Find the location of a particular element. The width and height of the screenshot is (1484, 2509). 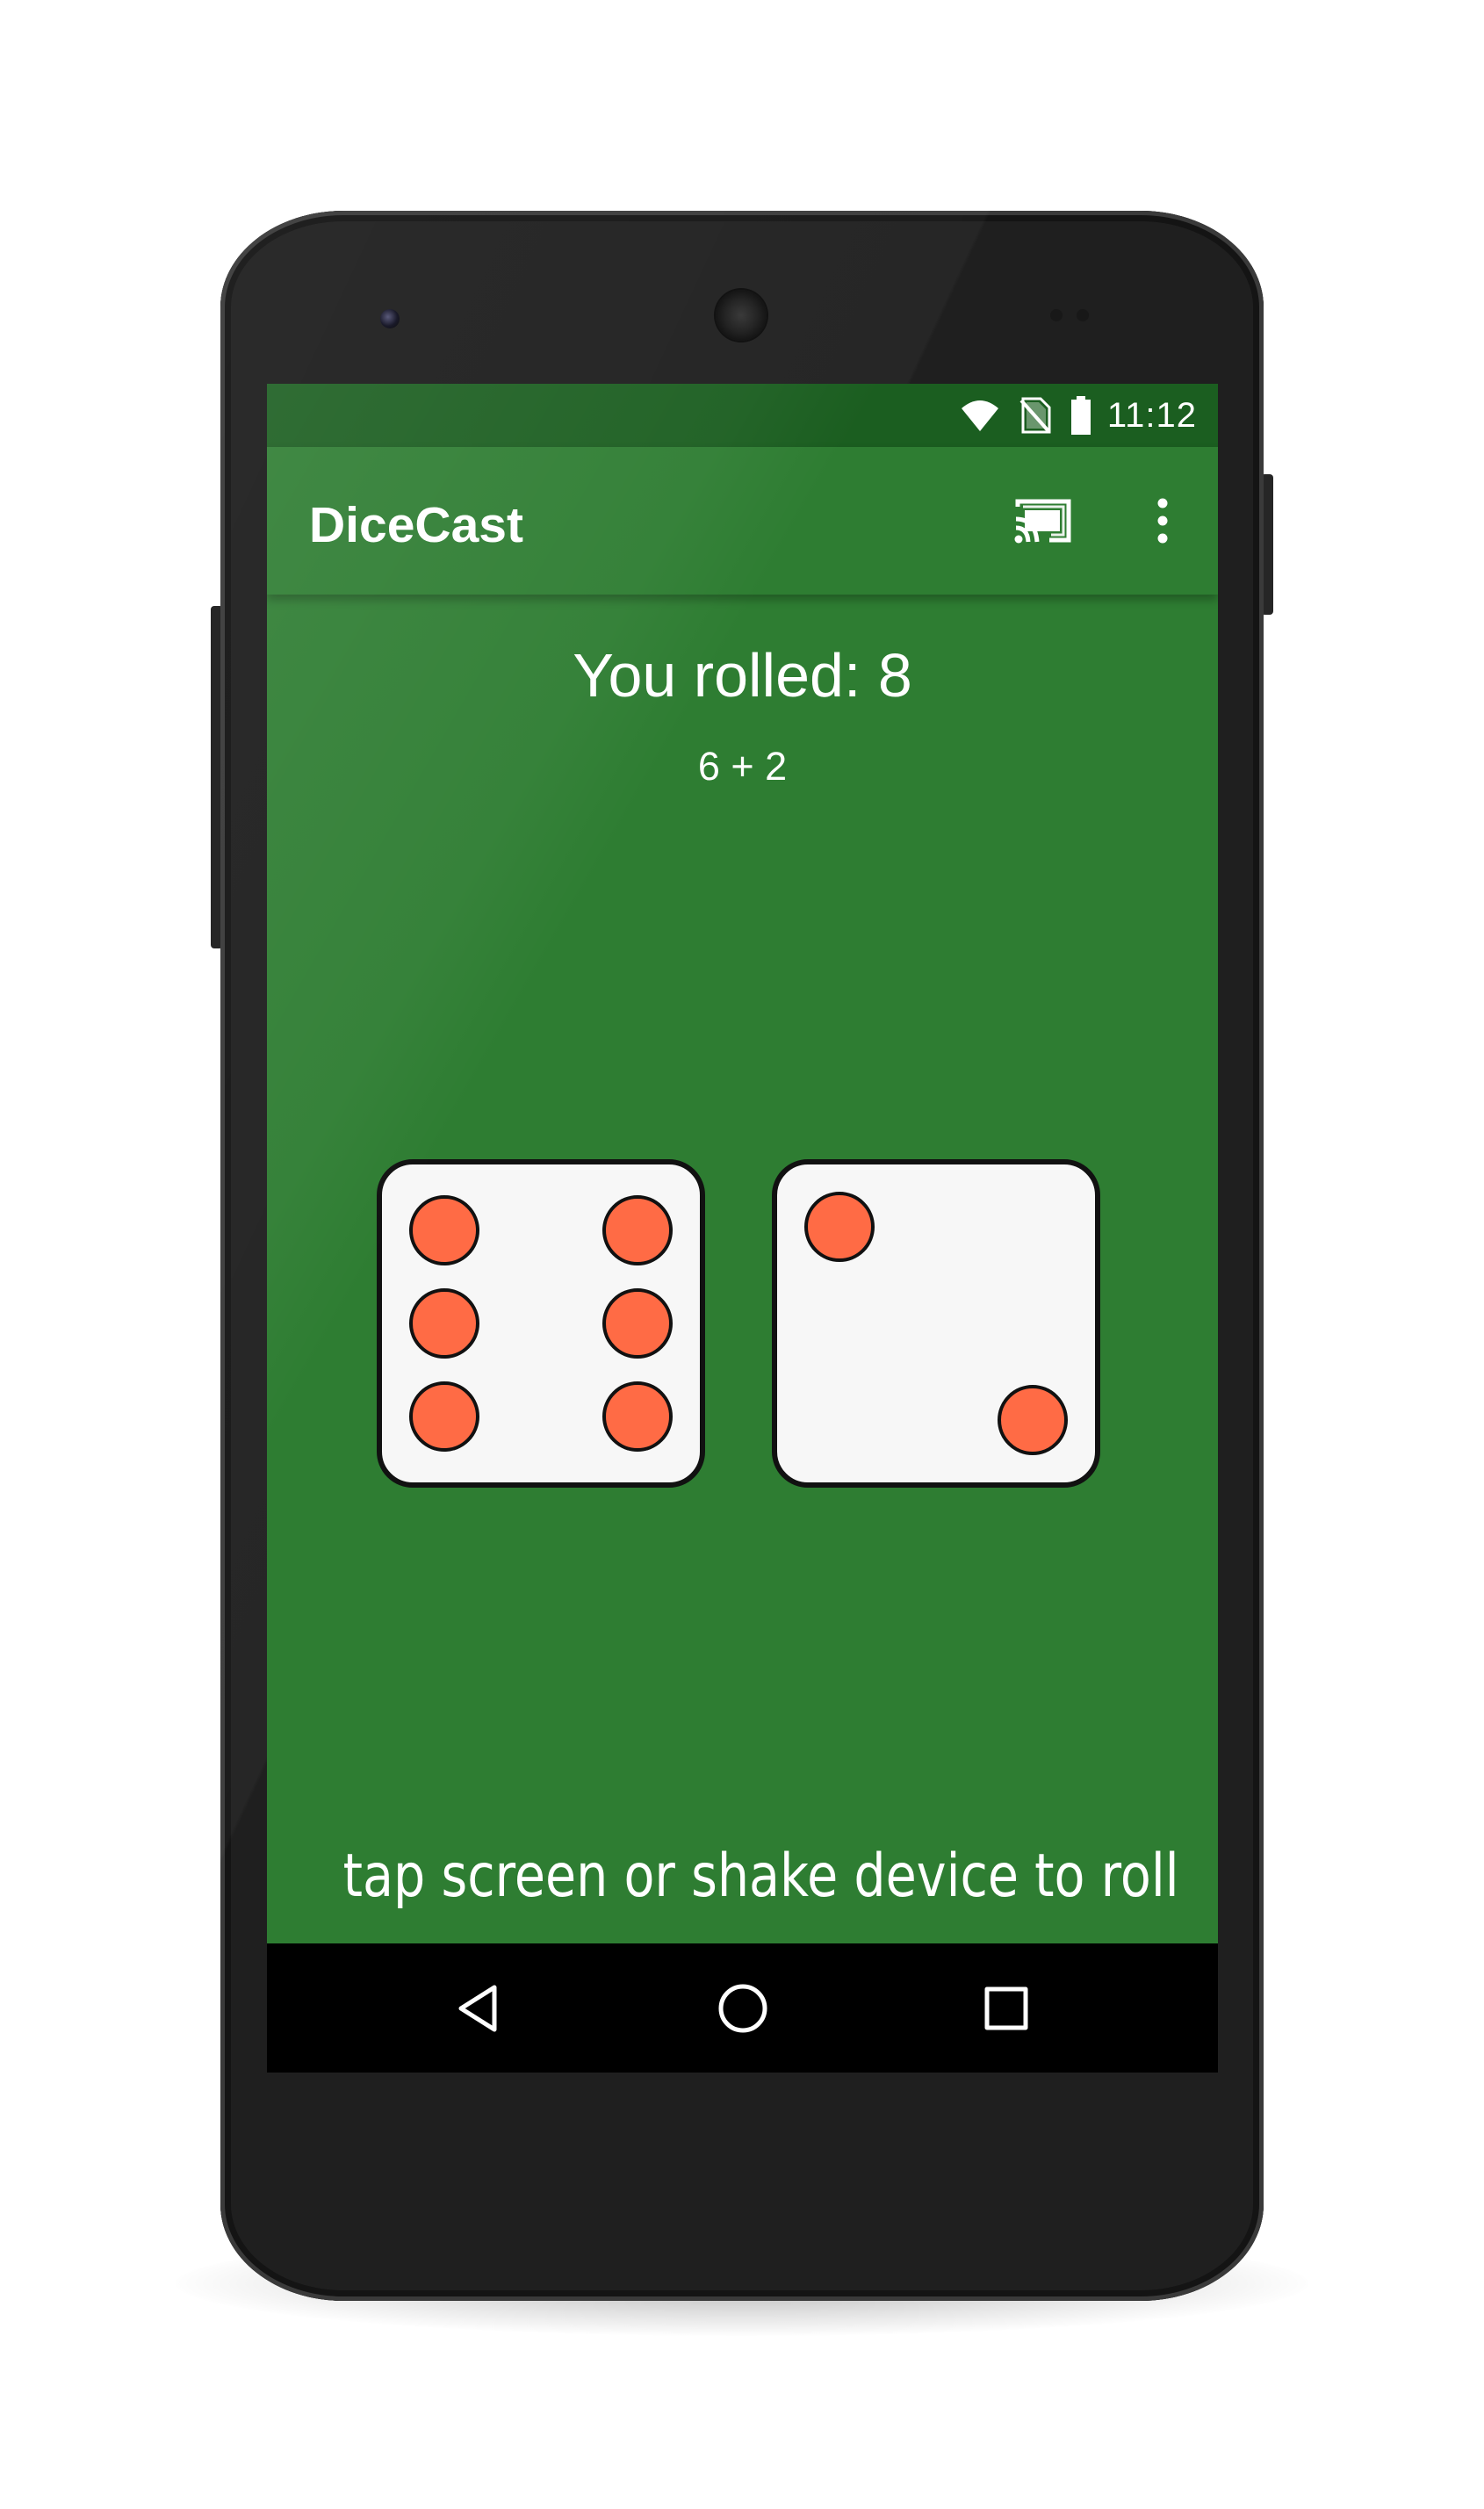

proximity-sensor-icon is located at coordinates (1056, 315).